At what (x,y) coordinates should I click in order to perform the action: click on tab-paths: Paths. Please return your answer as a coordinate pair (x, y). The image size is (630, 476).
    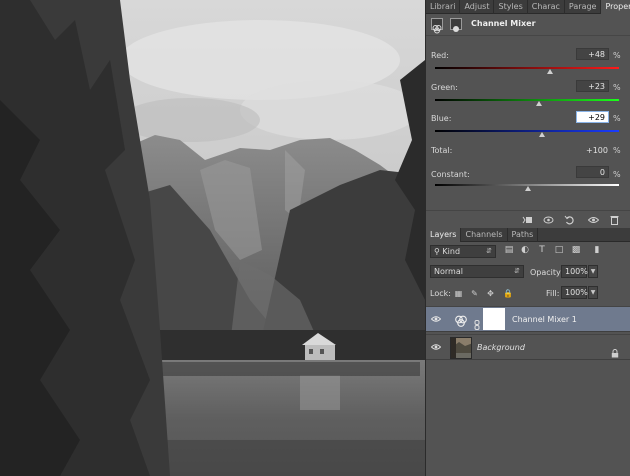
    Looking at the image, I should click on (523, 235).